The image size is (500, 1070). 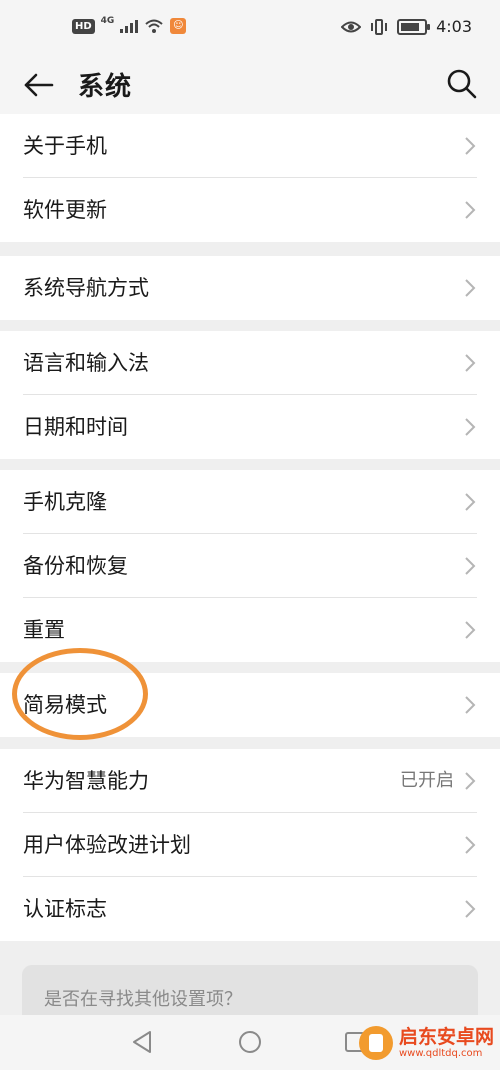 What do you see at coordinates (379, 26) in the screenshot?
I see `vibrate-icon` at bounding box center [379, 26].